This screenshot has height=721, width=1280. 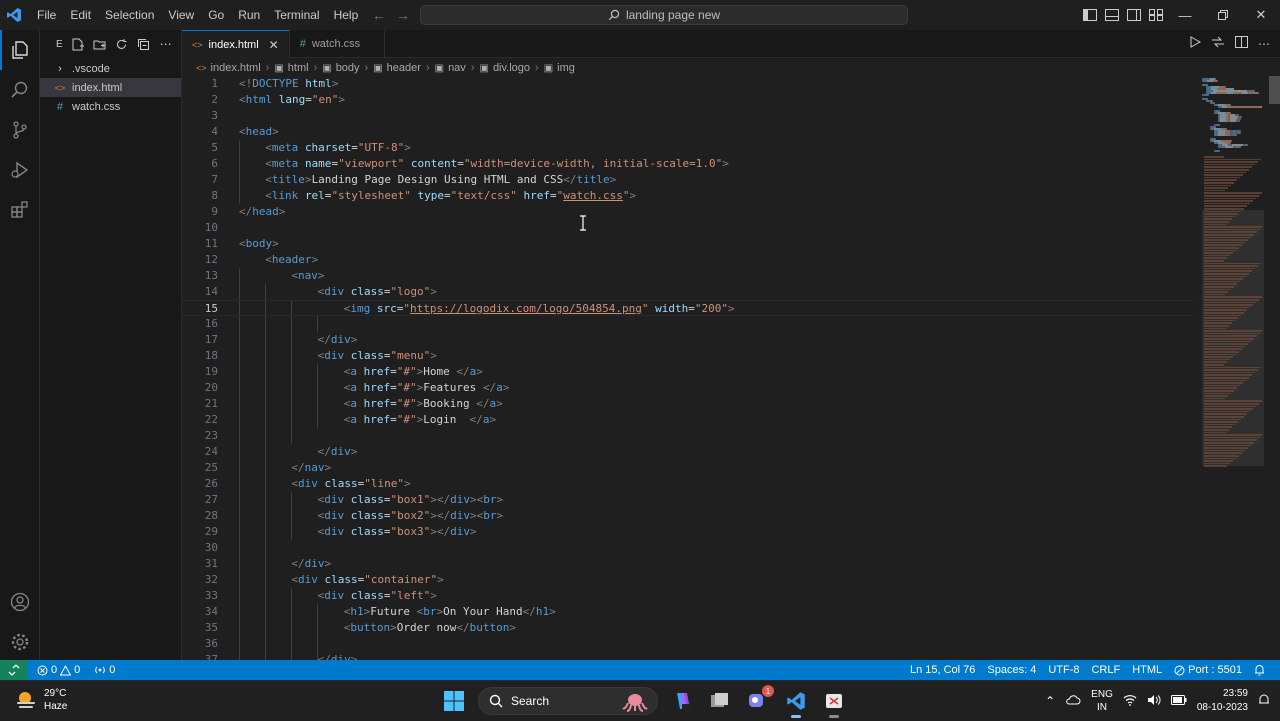 What do you see at coordinates (688, 404) in the screenshot?
I see `code-line: 21 <a href="#">Booking </a>` at bounding box center [688, 404].